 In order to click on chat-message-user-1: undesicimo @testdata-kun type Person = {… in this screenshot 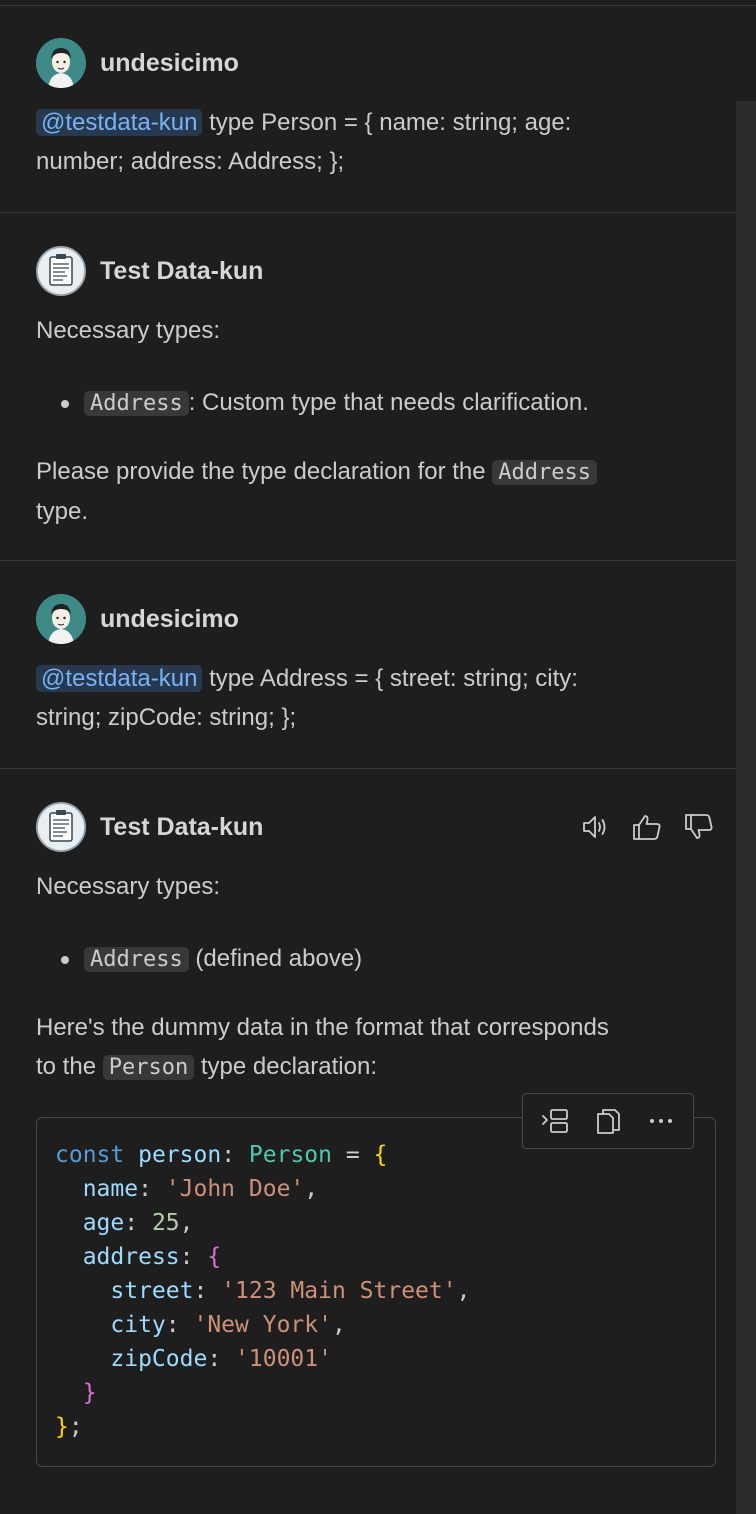, I will do `click(368, 109)`.